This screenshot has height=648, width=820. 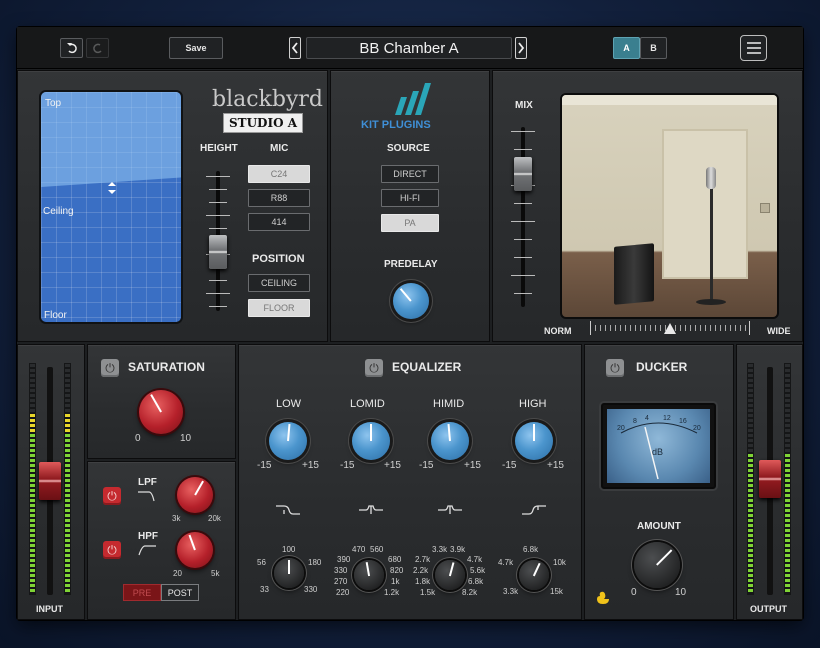 I want to click on predelay-knob, so click(x=411, y=301).